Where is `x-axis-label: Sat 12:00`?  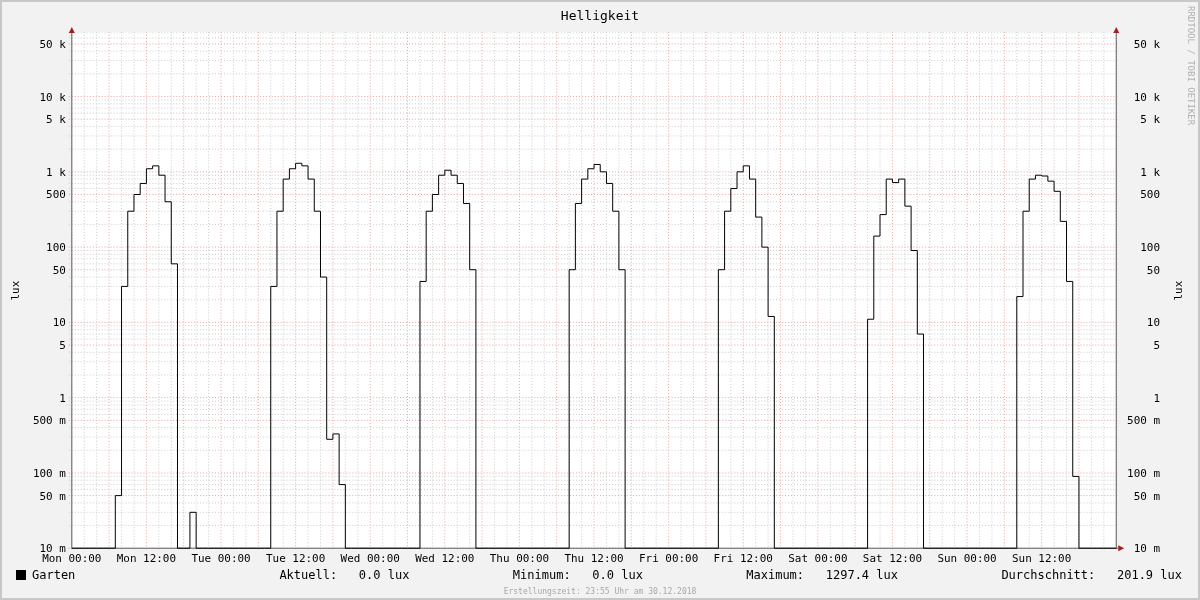 x-axis-label: Sat 12:00 is located at coordinates (892, 559).